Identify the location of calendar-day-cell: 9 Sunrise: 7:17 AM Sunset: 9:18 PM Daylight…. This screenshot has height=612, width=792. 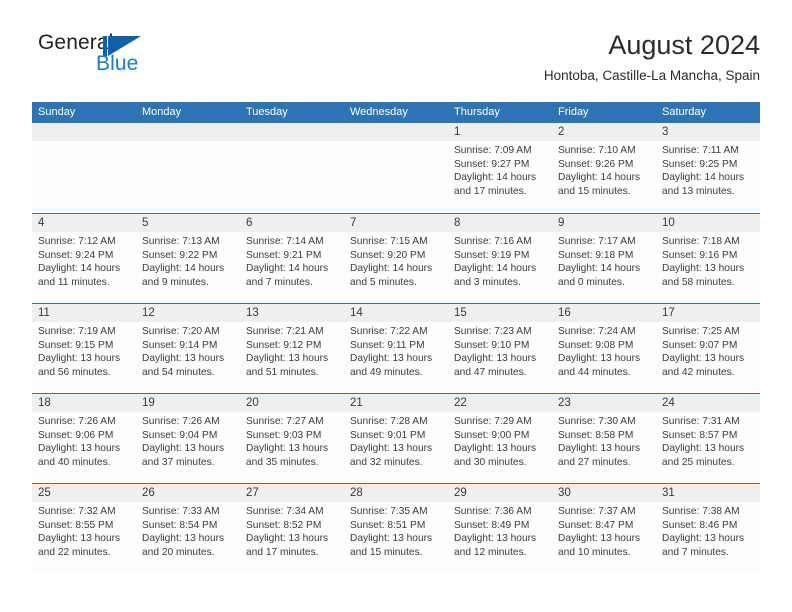
(604, 258).